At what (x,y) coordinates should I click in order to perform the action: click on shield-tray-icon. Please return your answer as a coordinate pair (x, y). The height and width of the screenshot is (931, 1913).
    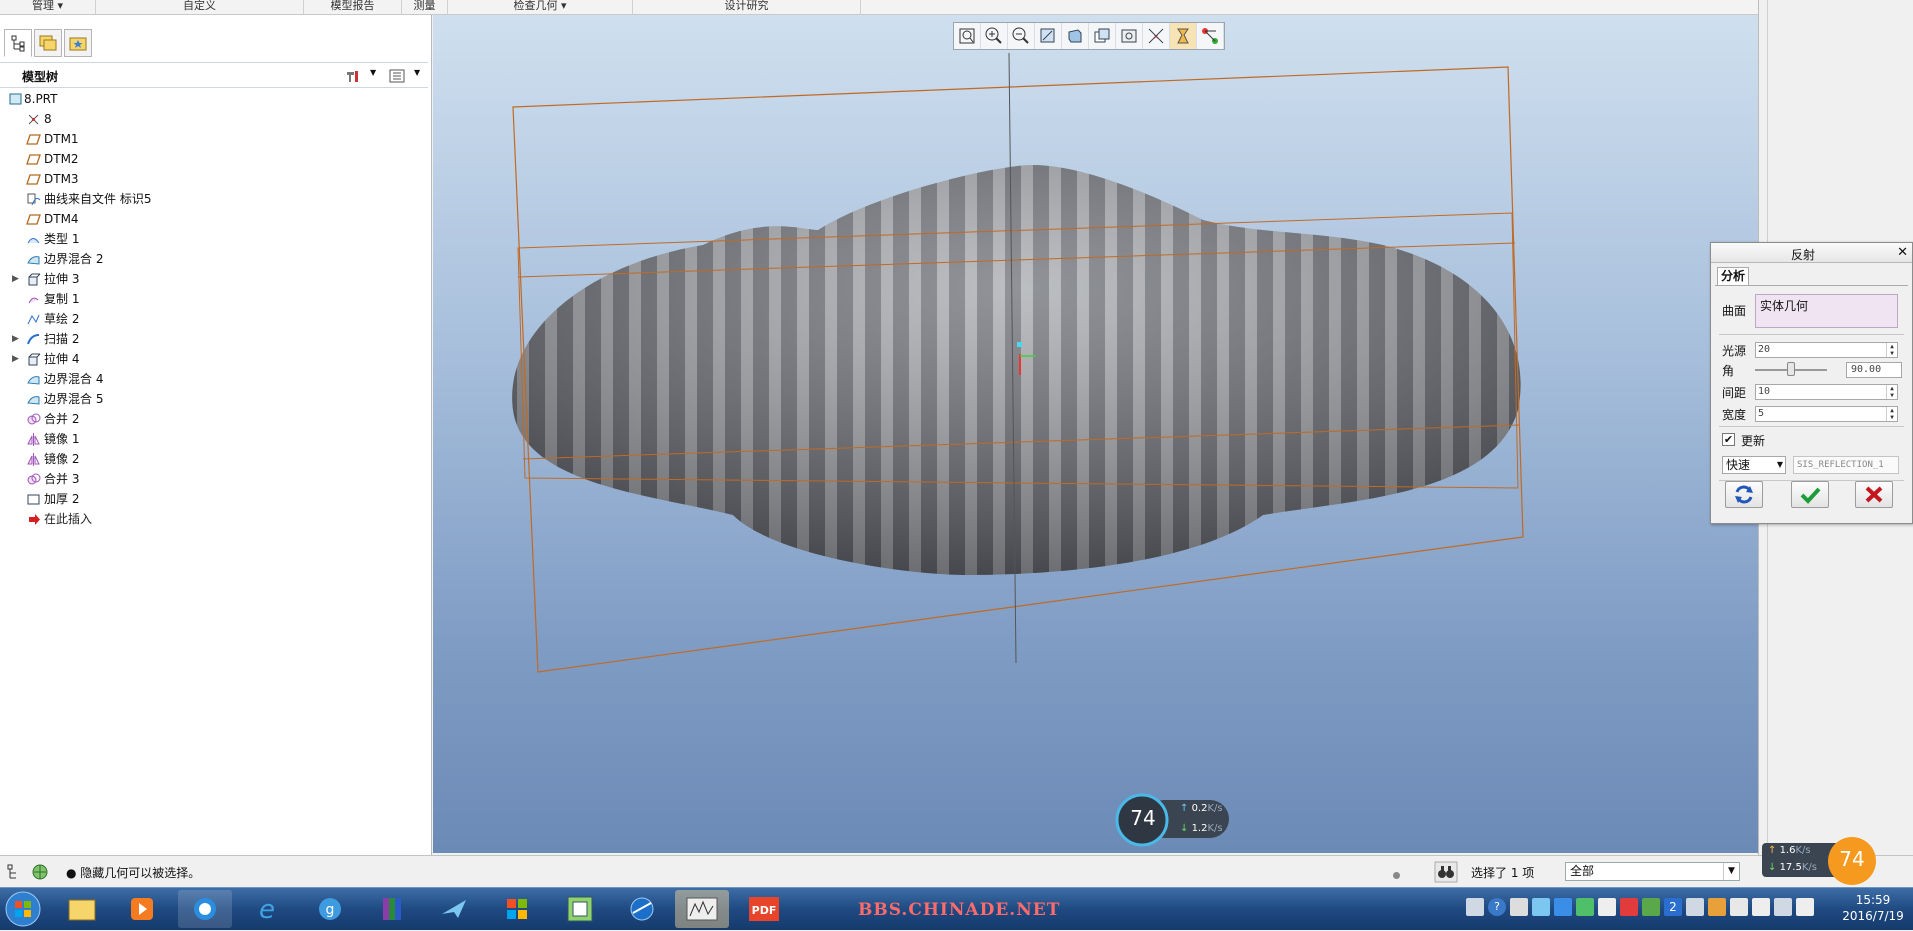
    Looking at the image, I should click on (1563, 907).